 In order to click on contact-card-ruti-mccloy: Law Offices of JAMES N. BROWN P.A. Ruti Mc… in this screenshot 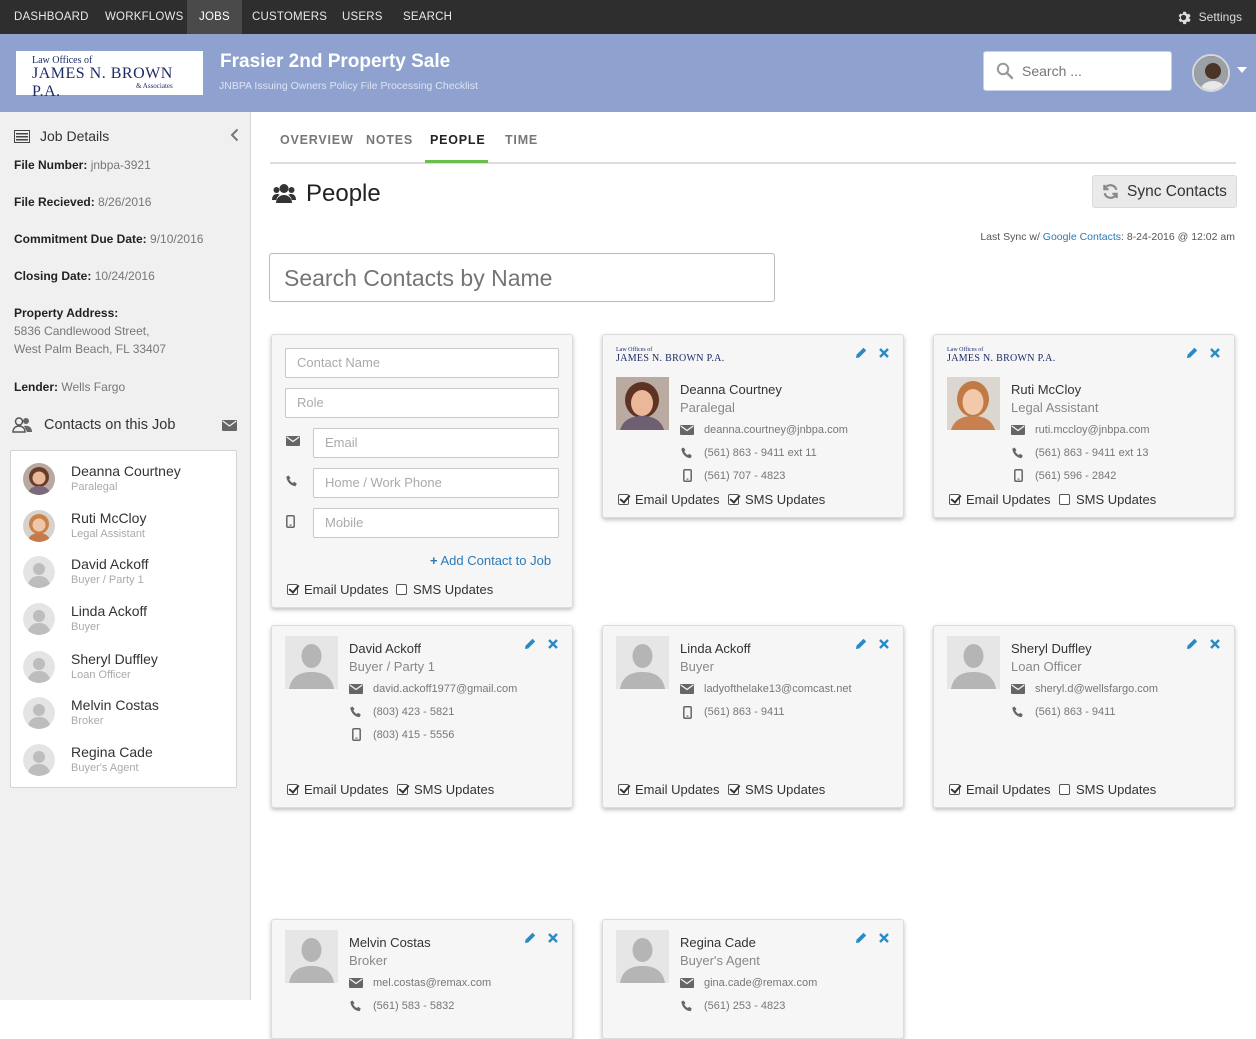, I will do `click(1084, 426)`.